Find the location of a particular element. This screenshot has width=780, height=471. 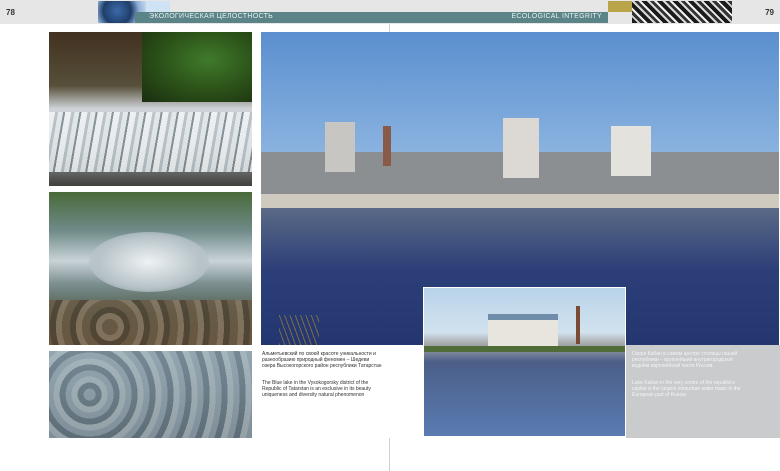

church-spire is located at coordinates (387, 146).